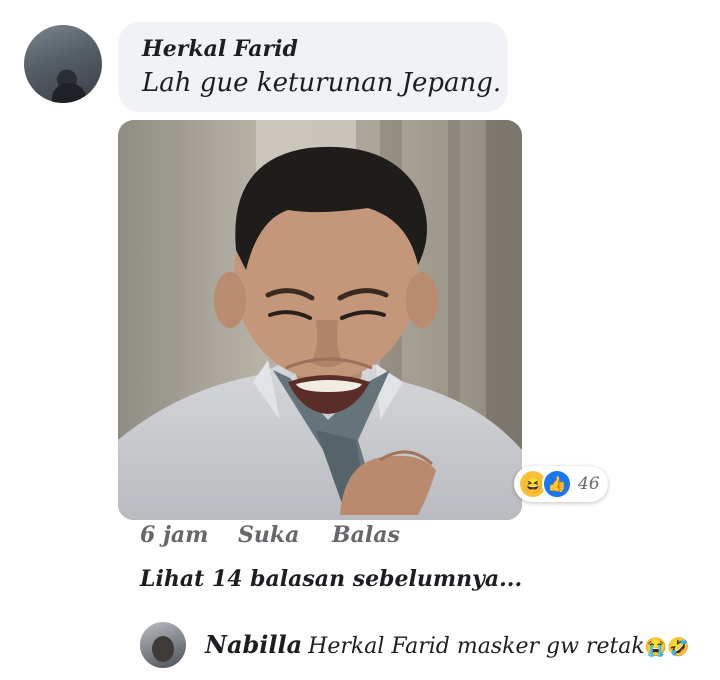  Describe the element at coordinates (589, 484) in the screenshot. I see `reaction-count: 46` at that location.